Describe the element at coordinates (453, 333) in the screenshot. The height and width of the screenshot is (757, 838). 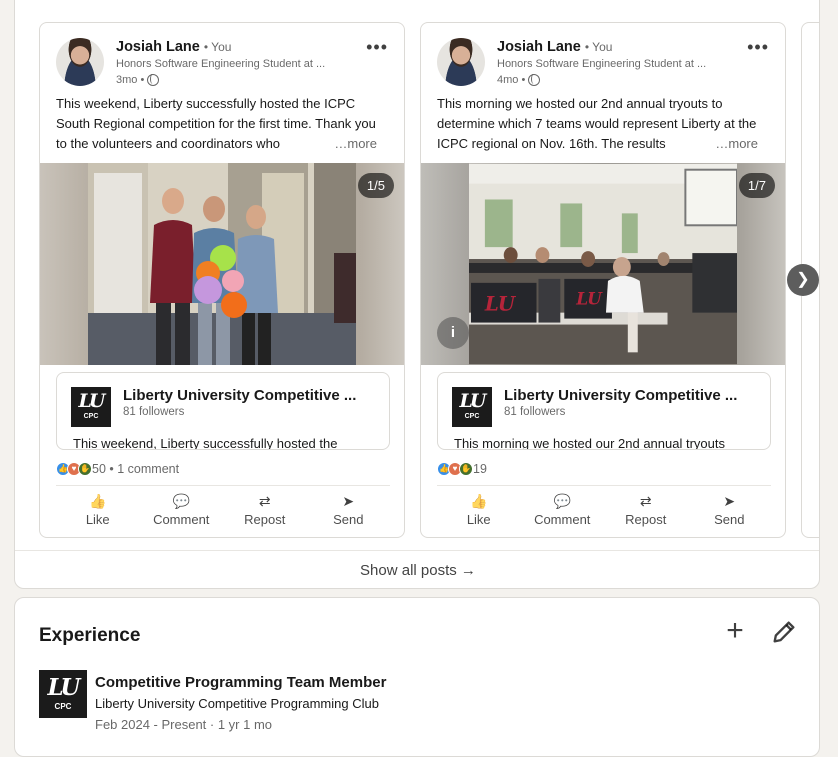
I see `info-icon: i` at that location.